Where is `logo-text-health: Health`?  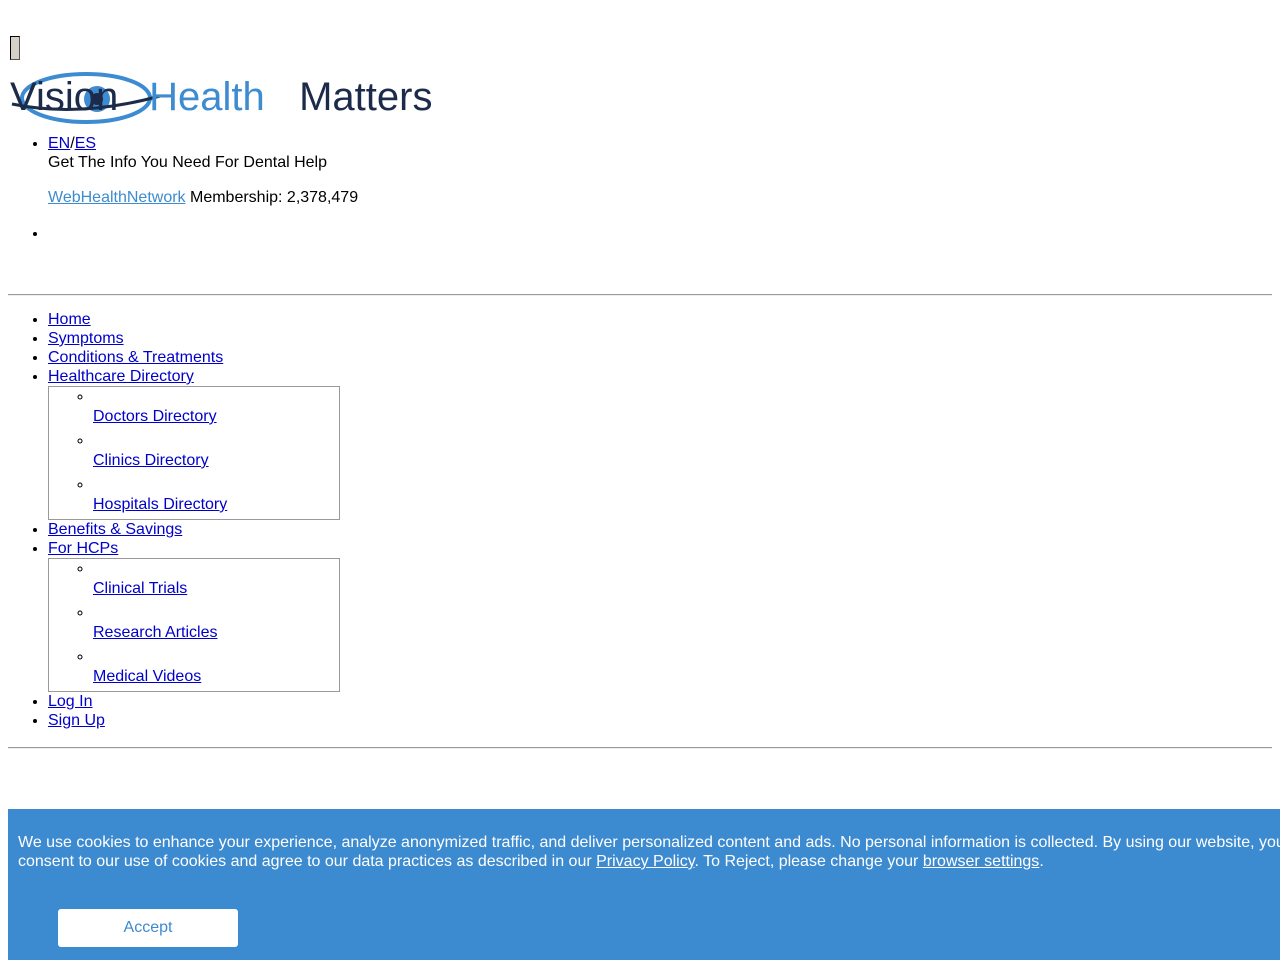
logo-text-health: Health is located at coordinates (201, 97).